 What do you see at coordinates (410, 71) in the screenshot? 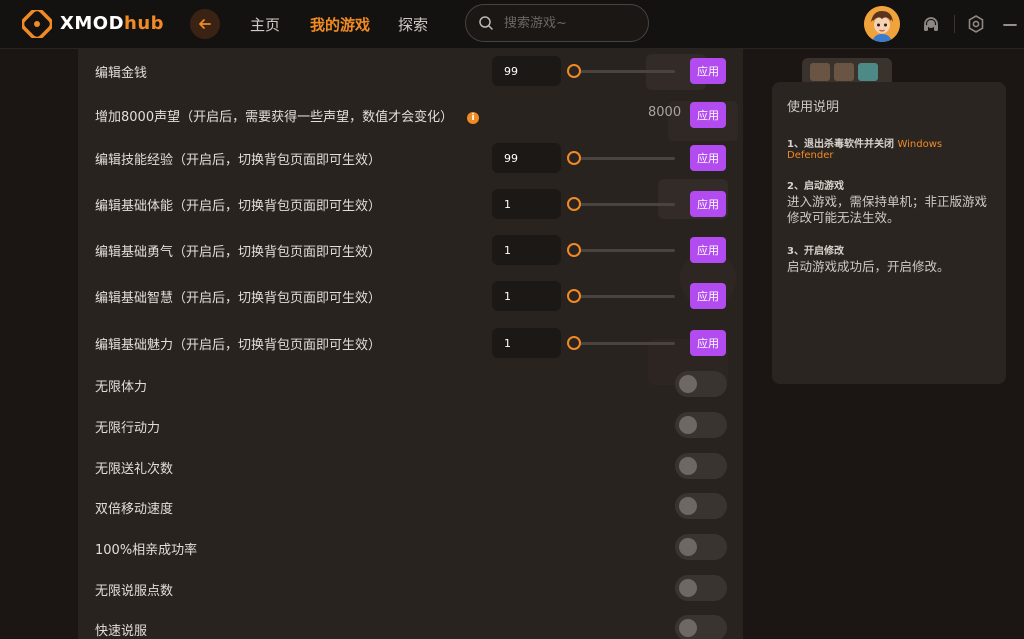
I see `mod-row: 编辑金钱 应用` at bounding box center [410, 71].